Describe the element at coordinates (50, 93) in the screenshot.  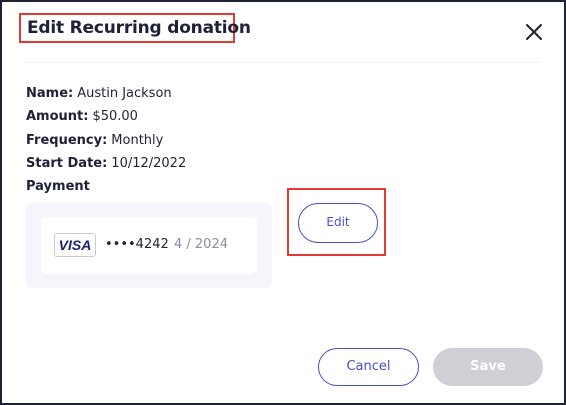
I see `name-label: Name:` at that location.